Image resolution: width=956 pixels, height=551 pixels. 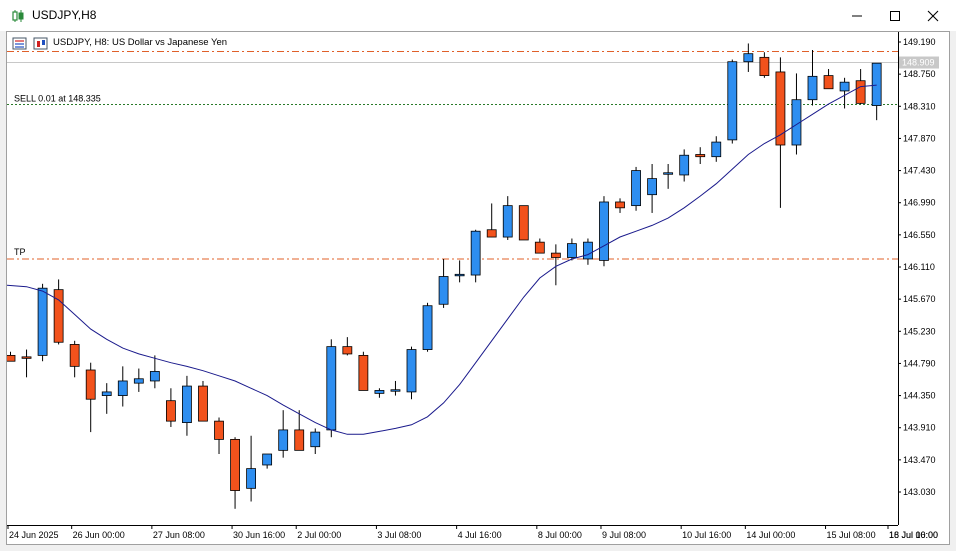 I want to click on close-button, so click(x=933, y=15).